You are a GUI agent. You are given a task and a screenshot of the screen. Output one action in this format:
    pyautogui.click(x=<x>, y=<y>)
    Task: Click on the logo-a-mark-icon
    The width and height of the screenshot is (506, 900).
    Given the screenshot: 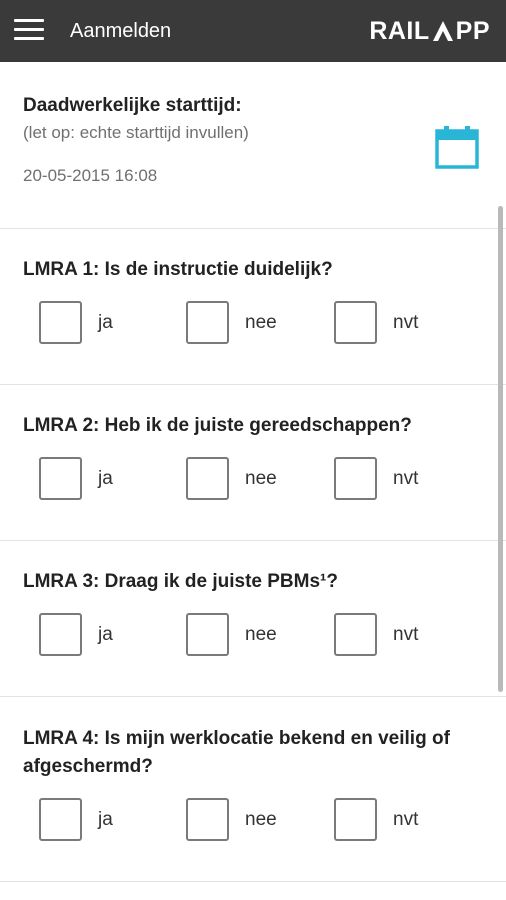 What is the action you would take?
    pyautogui.click(x=442, y=31)
    